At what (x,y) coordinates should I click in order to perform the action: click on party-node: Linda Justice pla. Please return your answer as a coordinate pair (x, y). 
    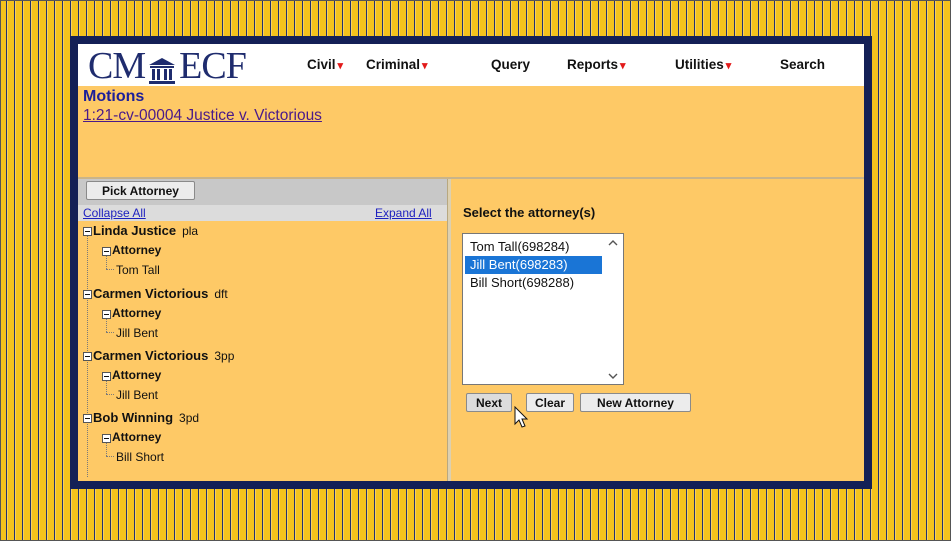
    Looking at the image, I should click on (145, 230).